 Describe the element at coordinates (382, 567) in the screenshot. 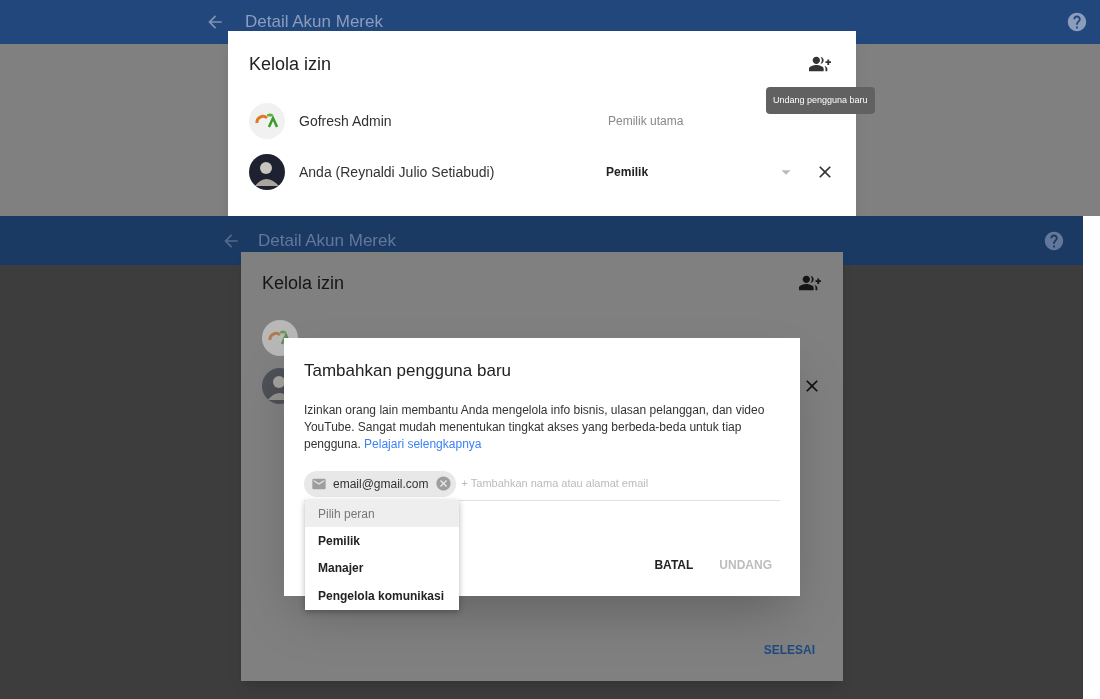

I see `menu-item: Manajer` at that location.